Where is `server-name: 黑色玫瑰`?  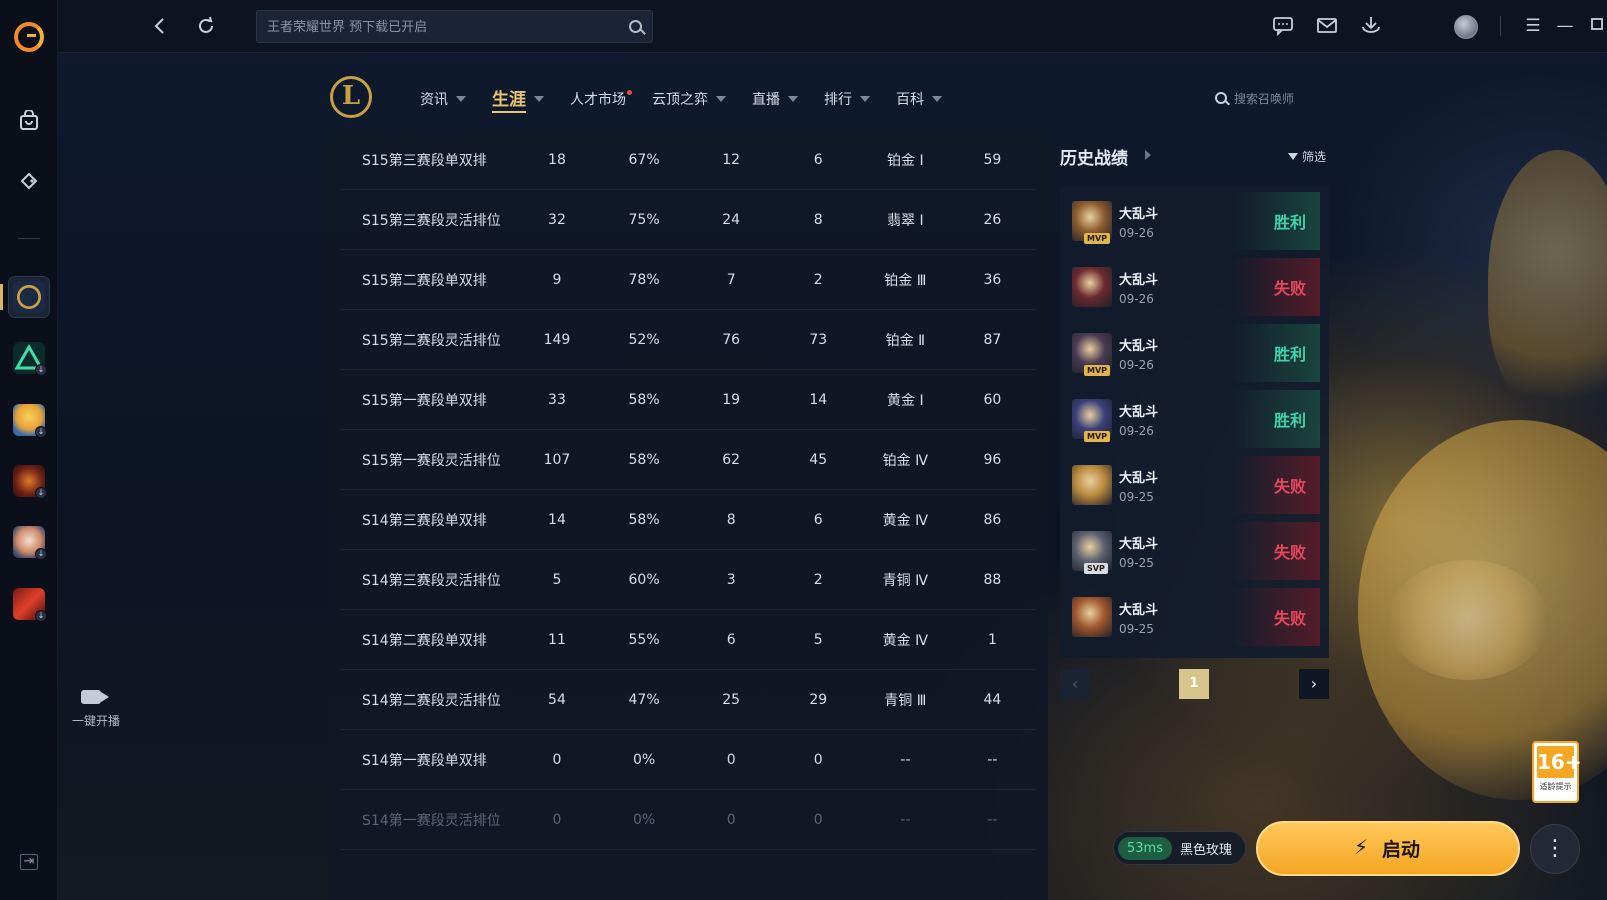 server-name: 黑色玫瑰 is located at coordinates (1205, 850).